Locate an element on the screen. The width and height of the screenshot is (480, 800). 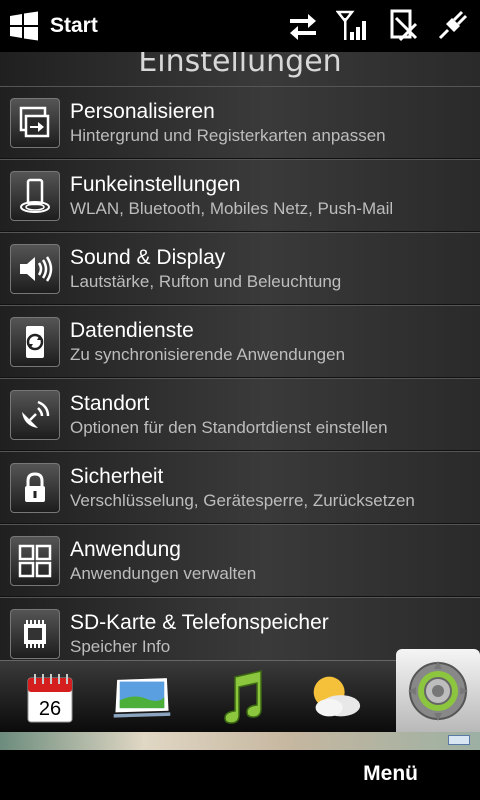
tab-weather is located at coordinates (334, 697).